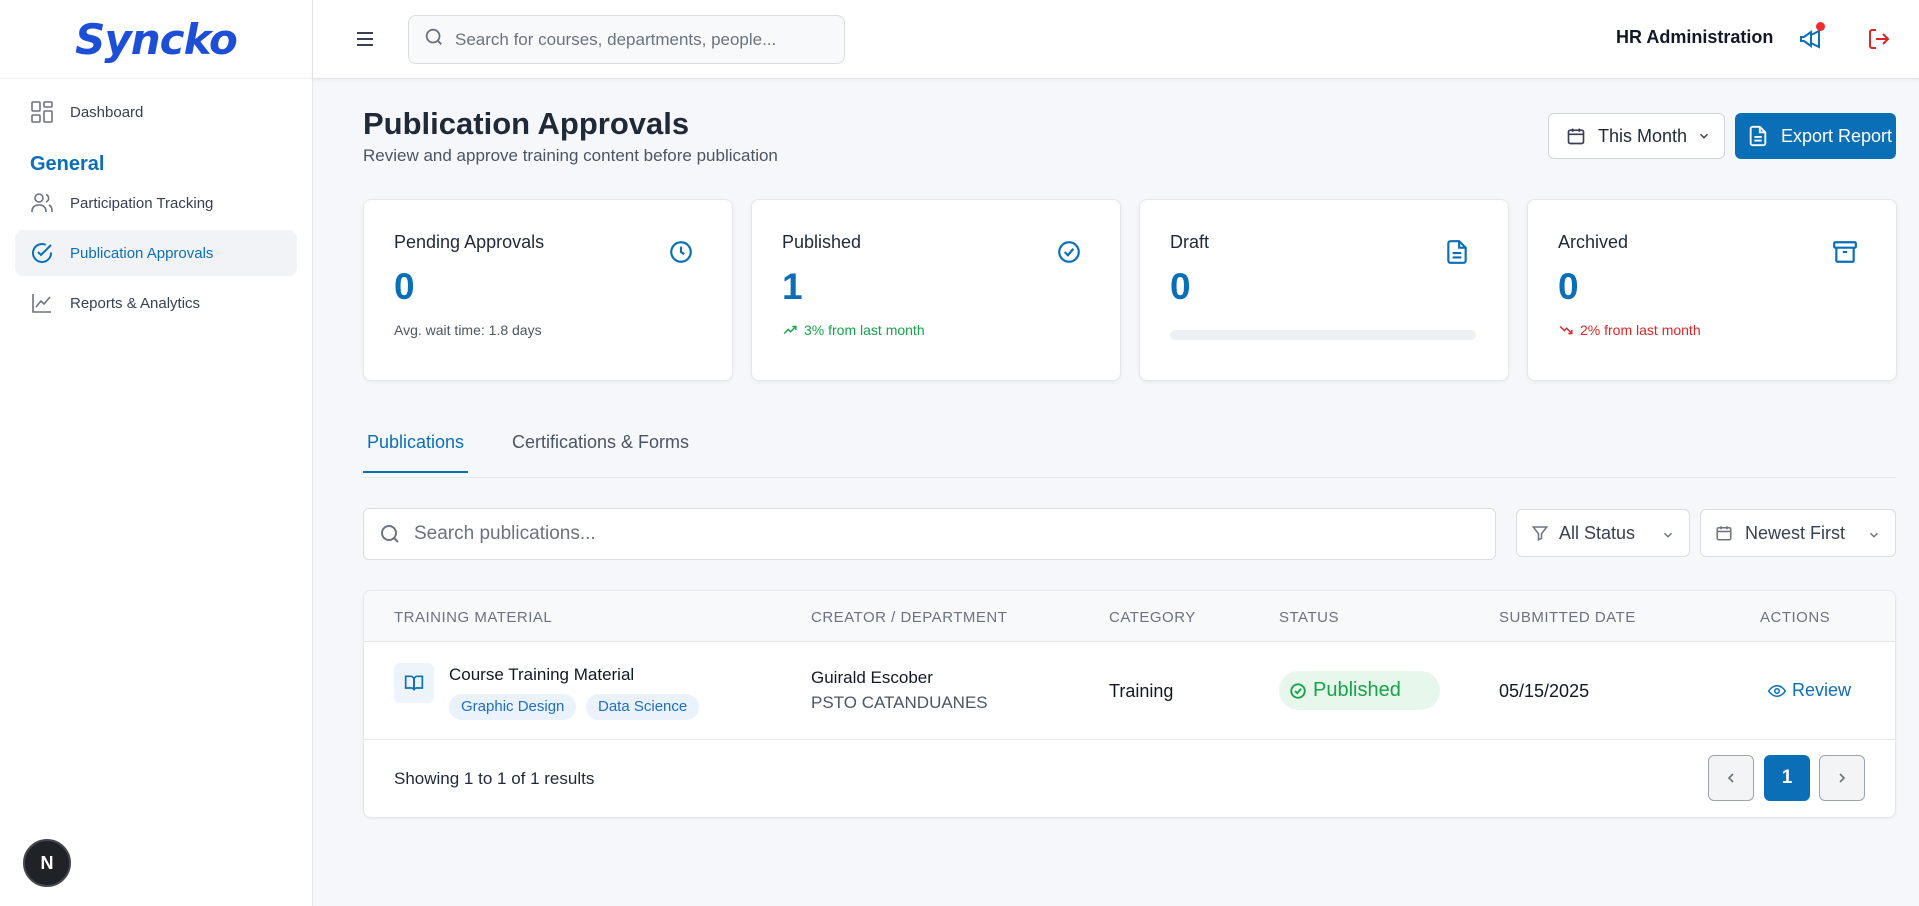 This screenshot has width=1919, height=906. What do you see at coordinates (643, 707) in the screenshot?
I see `tag-badge: Data Science` at bounding box center [643, 707].